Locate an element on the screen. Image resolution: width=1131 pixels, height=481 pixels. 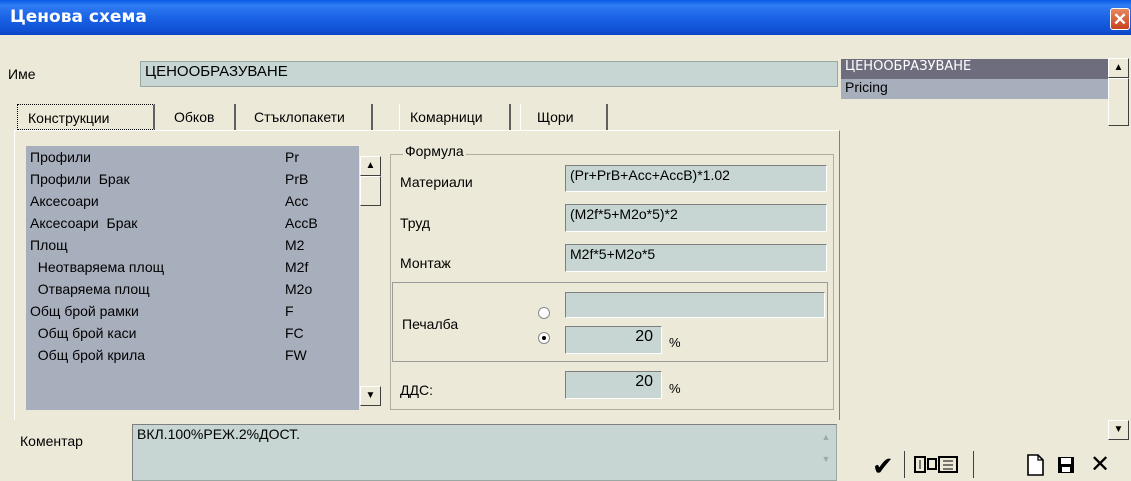
profit-percent-unit: % is located at coordinates (675, 342).